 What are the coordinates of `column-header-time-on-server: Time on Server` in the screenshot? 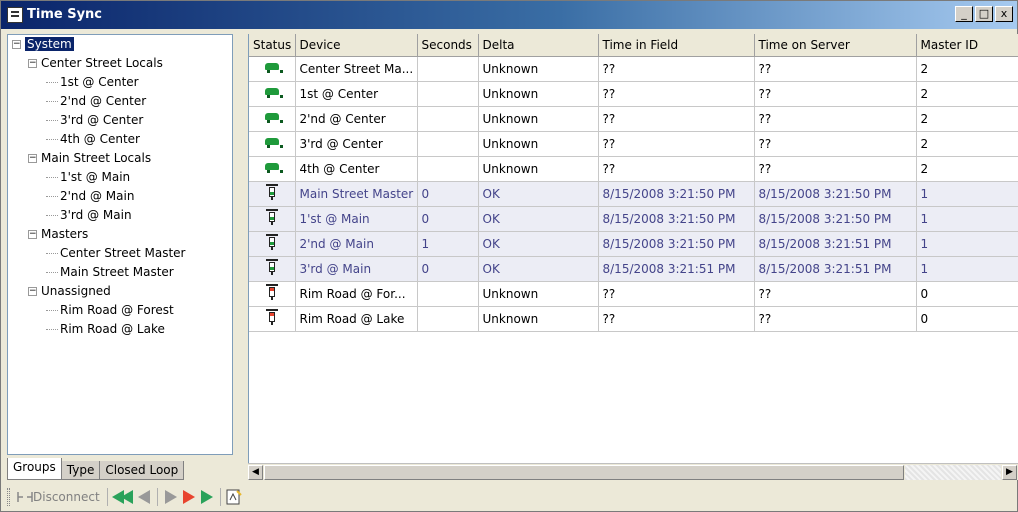 It's located at (835, 45).